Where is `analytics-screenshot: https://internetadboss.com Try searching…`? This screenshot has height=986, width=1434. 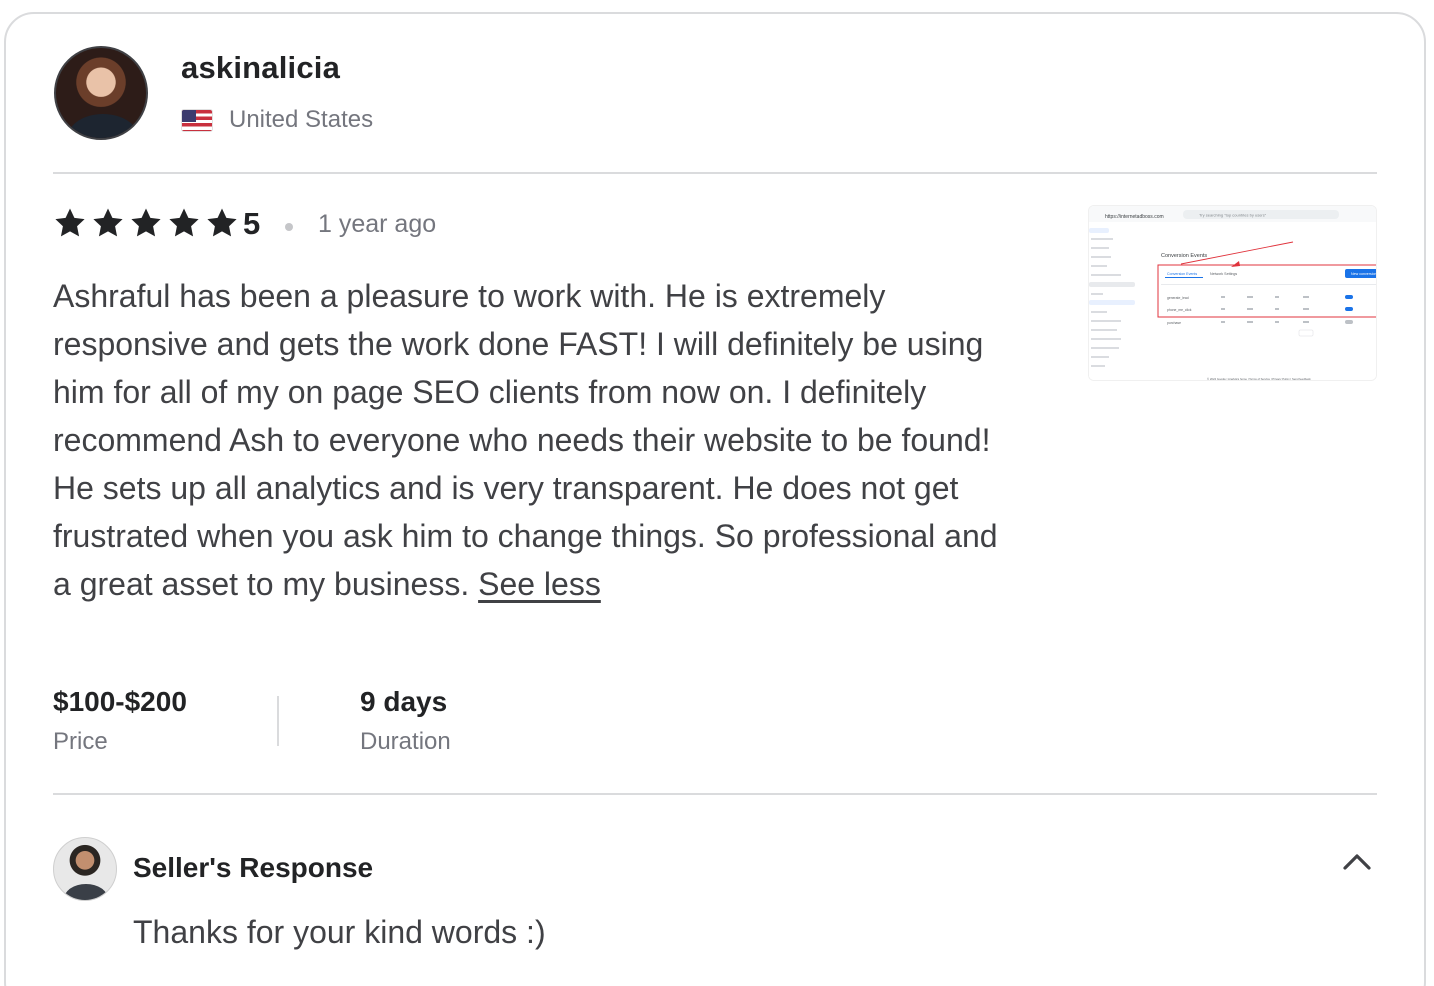 analytics-screenshot: https://internetadboss.com Try searching… is located at coordinates (1233, 293).